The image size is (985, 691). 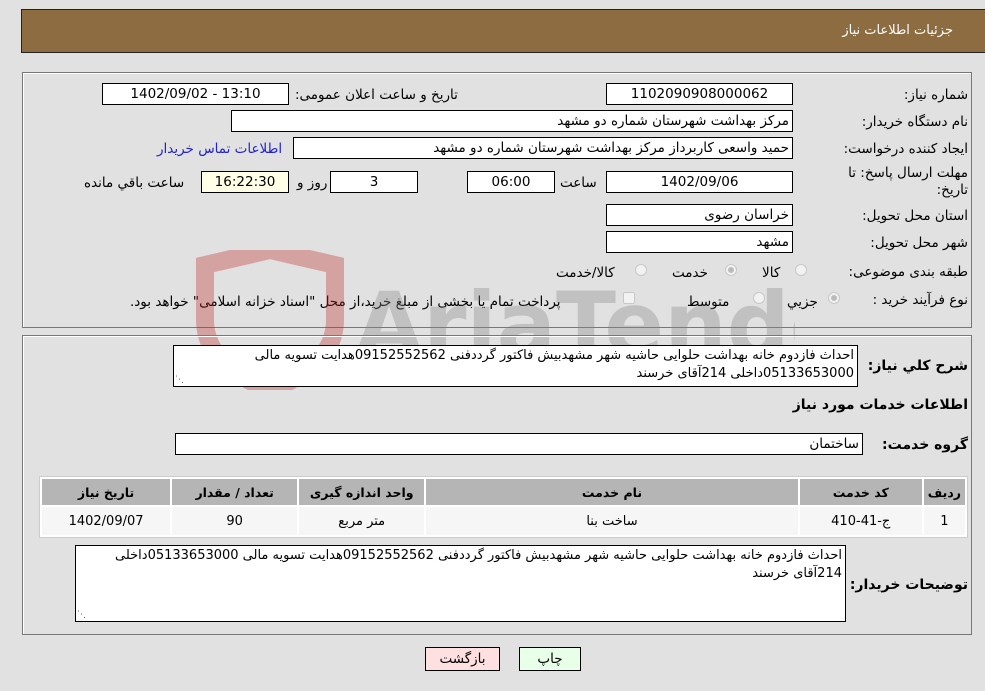 What do you see at coordinates (952, 190) in the screenshot?
I see `deadline-label-2: تاریخ:` at bounding box center [952, 190].